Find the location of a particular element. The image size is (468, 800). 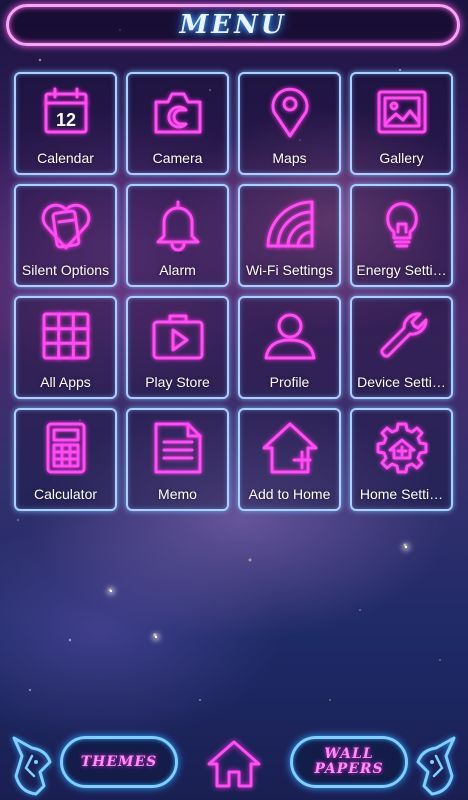

app-tile-silent-options: Silent Options is located at coordinates (65, 235).